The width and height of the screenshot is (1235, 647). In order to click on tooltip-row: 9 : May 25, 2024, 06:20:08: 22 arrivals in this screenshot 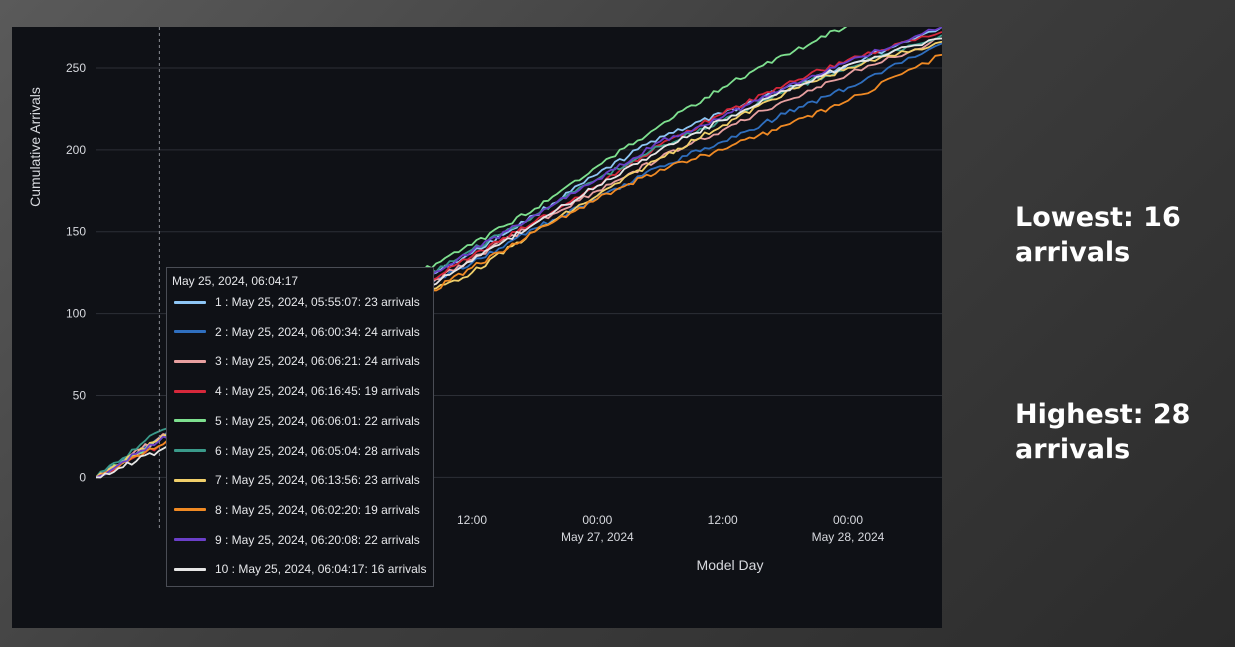, I will do `click(297, 540)`.